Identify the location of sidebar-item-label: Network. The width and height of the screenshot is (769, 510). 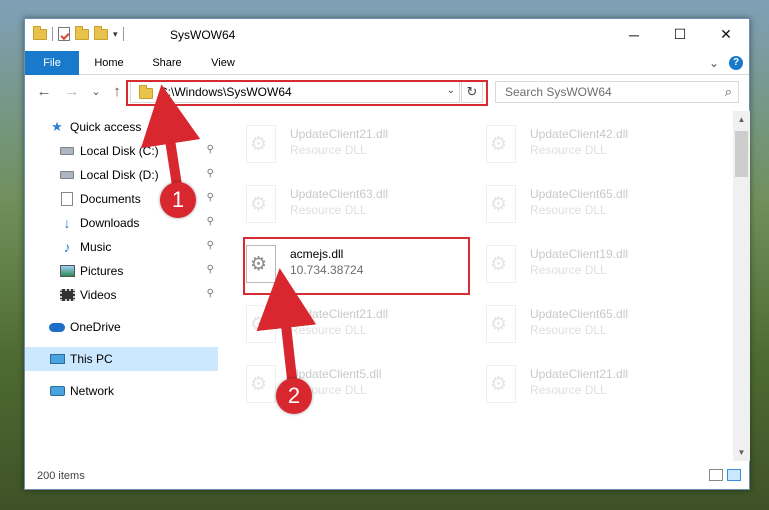
(92, 391).